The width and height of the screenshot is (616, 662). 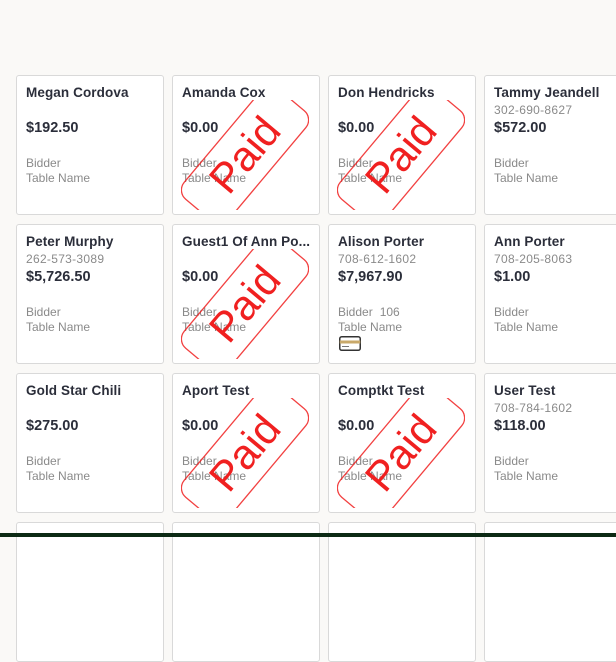 I want to click on bidder-phone: 708-612-1602, so click(x=377, y=259).